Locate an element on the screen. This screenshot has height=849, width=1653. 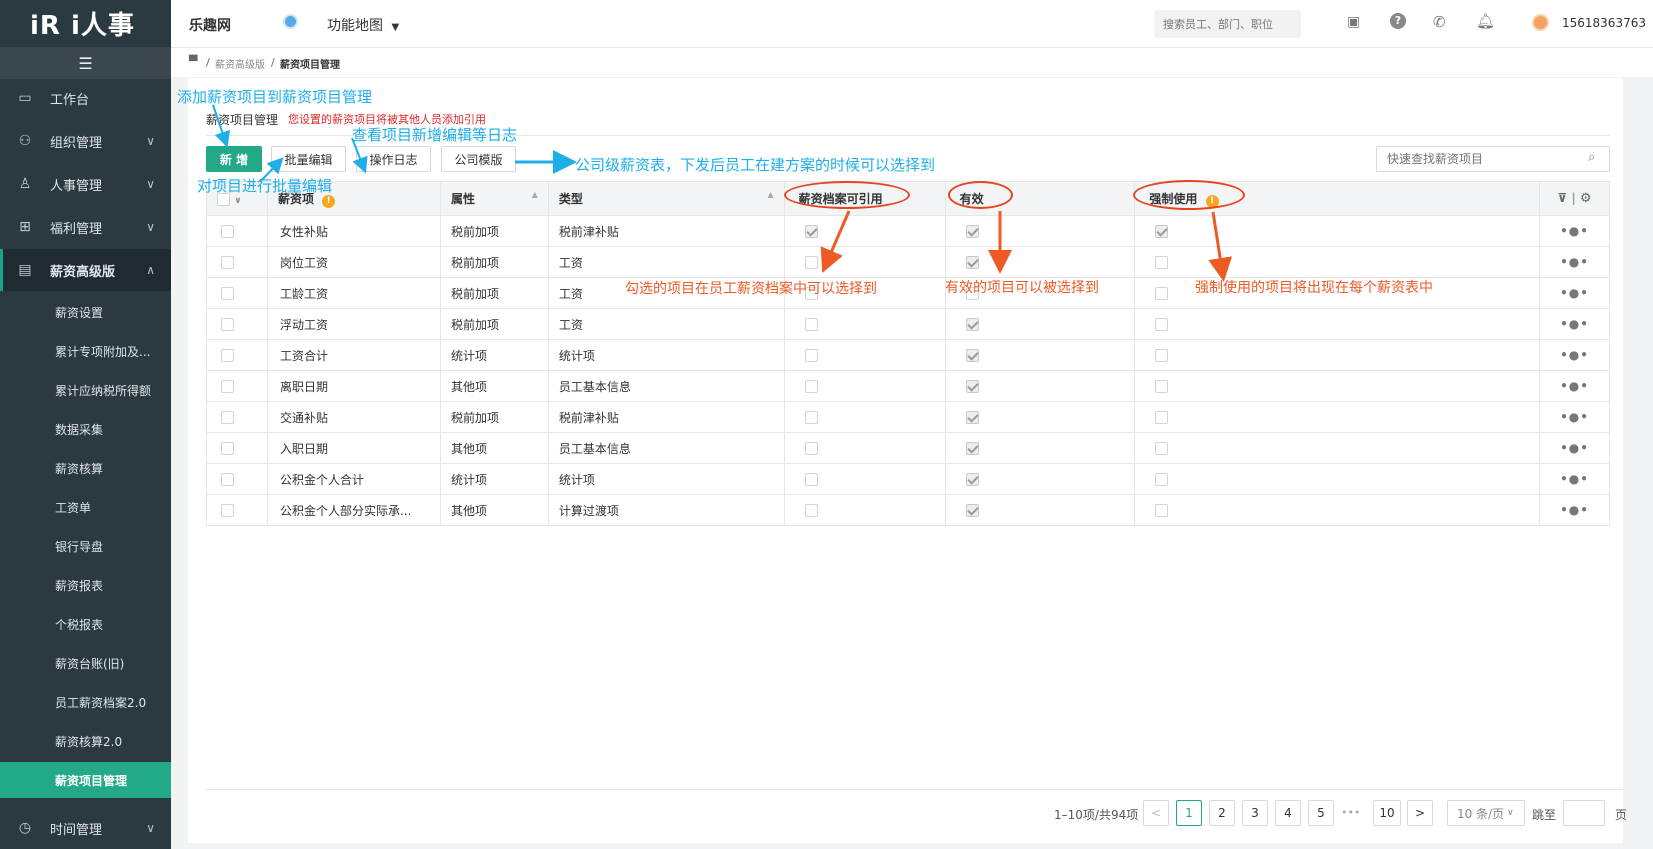
page-button-3: 3 is located at coordinates (1255, 813).